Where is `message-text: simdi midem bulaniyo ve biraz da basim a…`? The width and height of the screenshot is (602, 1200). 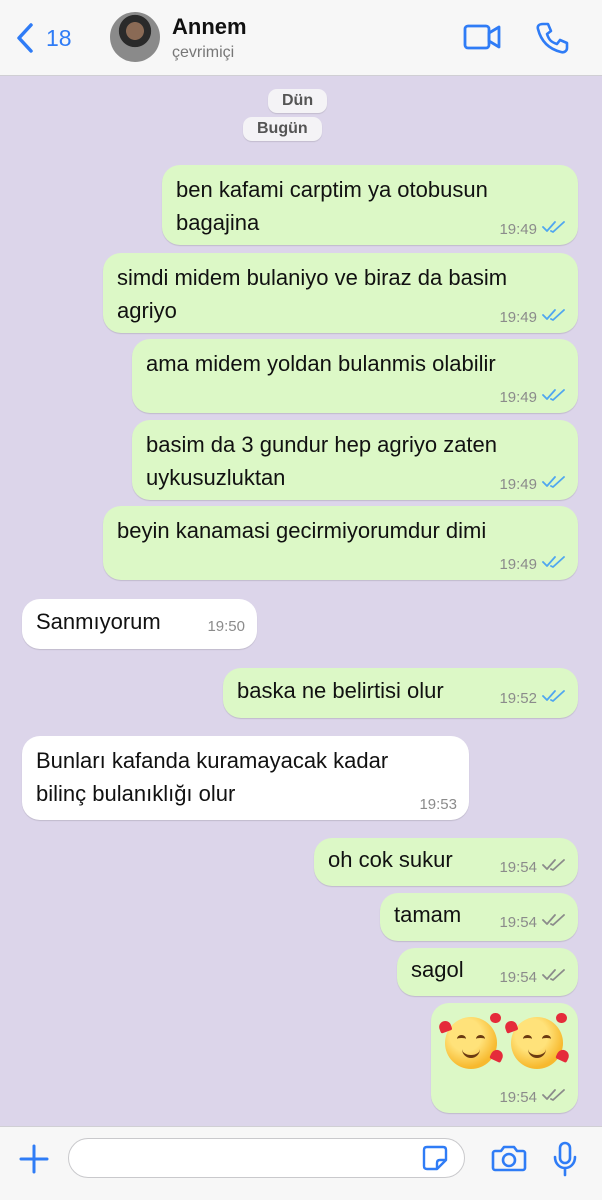
message-text: simdi midem bulaniyo ve biraz da basim a… is located at coordinates (312, 294).